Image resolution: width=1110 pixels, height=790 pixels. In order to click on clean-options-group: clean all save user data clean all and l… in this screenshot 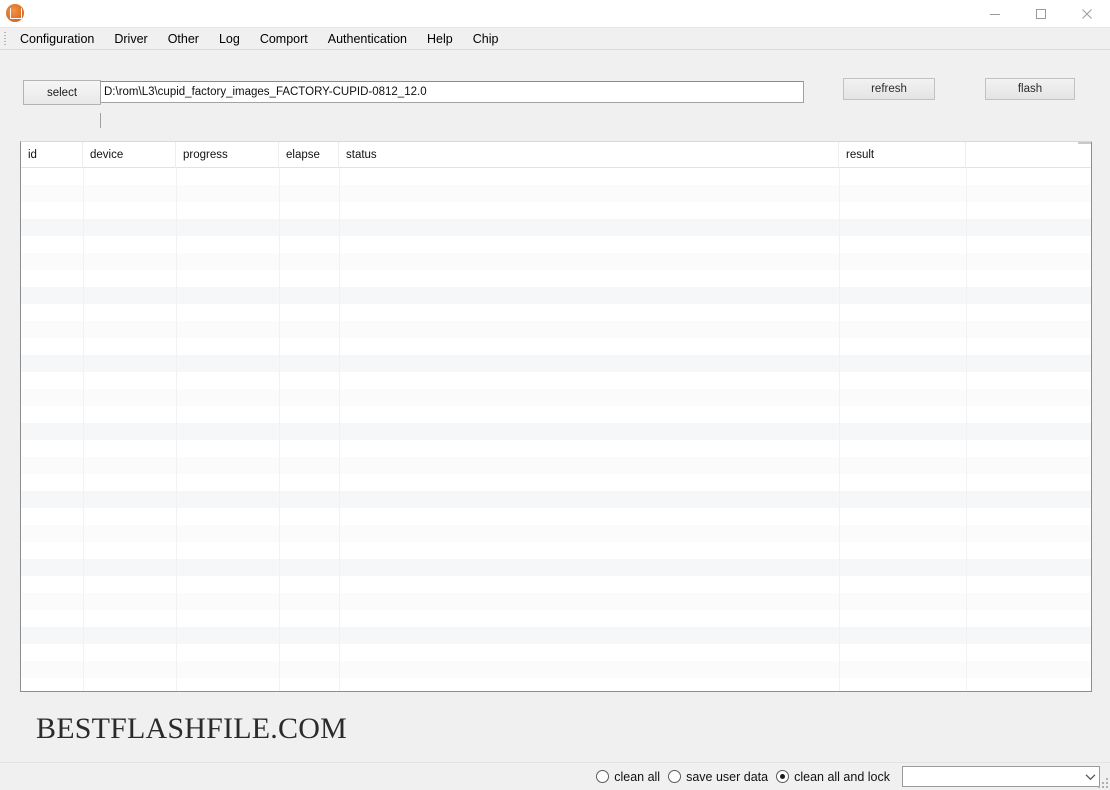, I will do `click(747, 777)`.